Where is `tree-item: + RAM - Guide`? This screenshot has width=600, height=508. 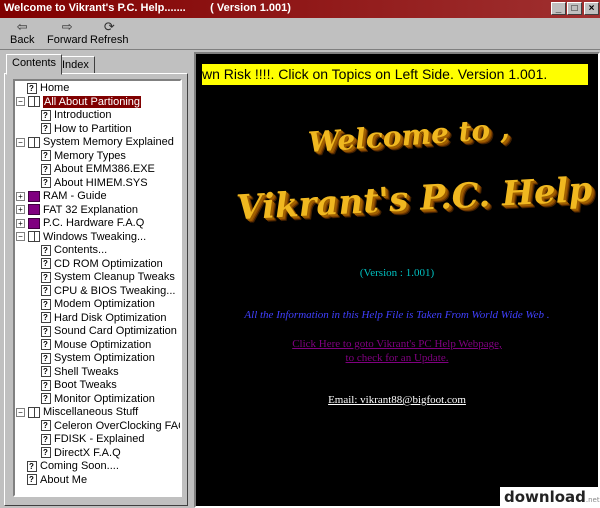
tree-item: + RAM - Guide is located at coordinates (61, 196).